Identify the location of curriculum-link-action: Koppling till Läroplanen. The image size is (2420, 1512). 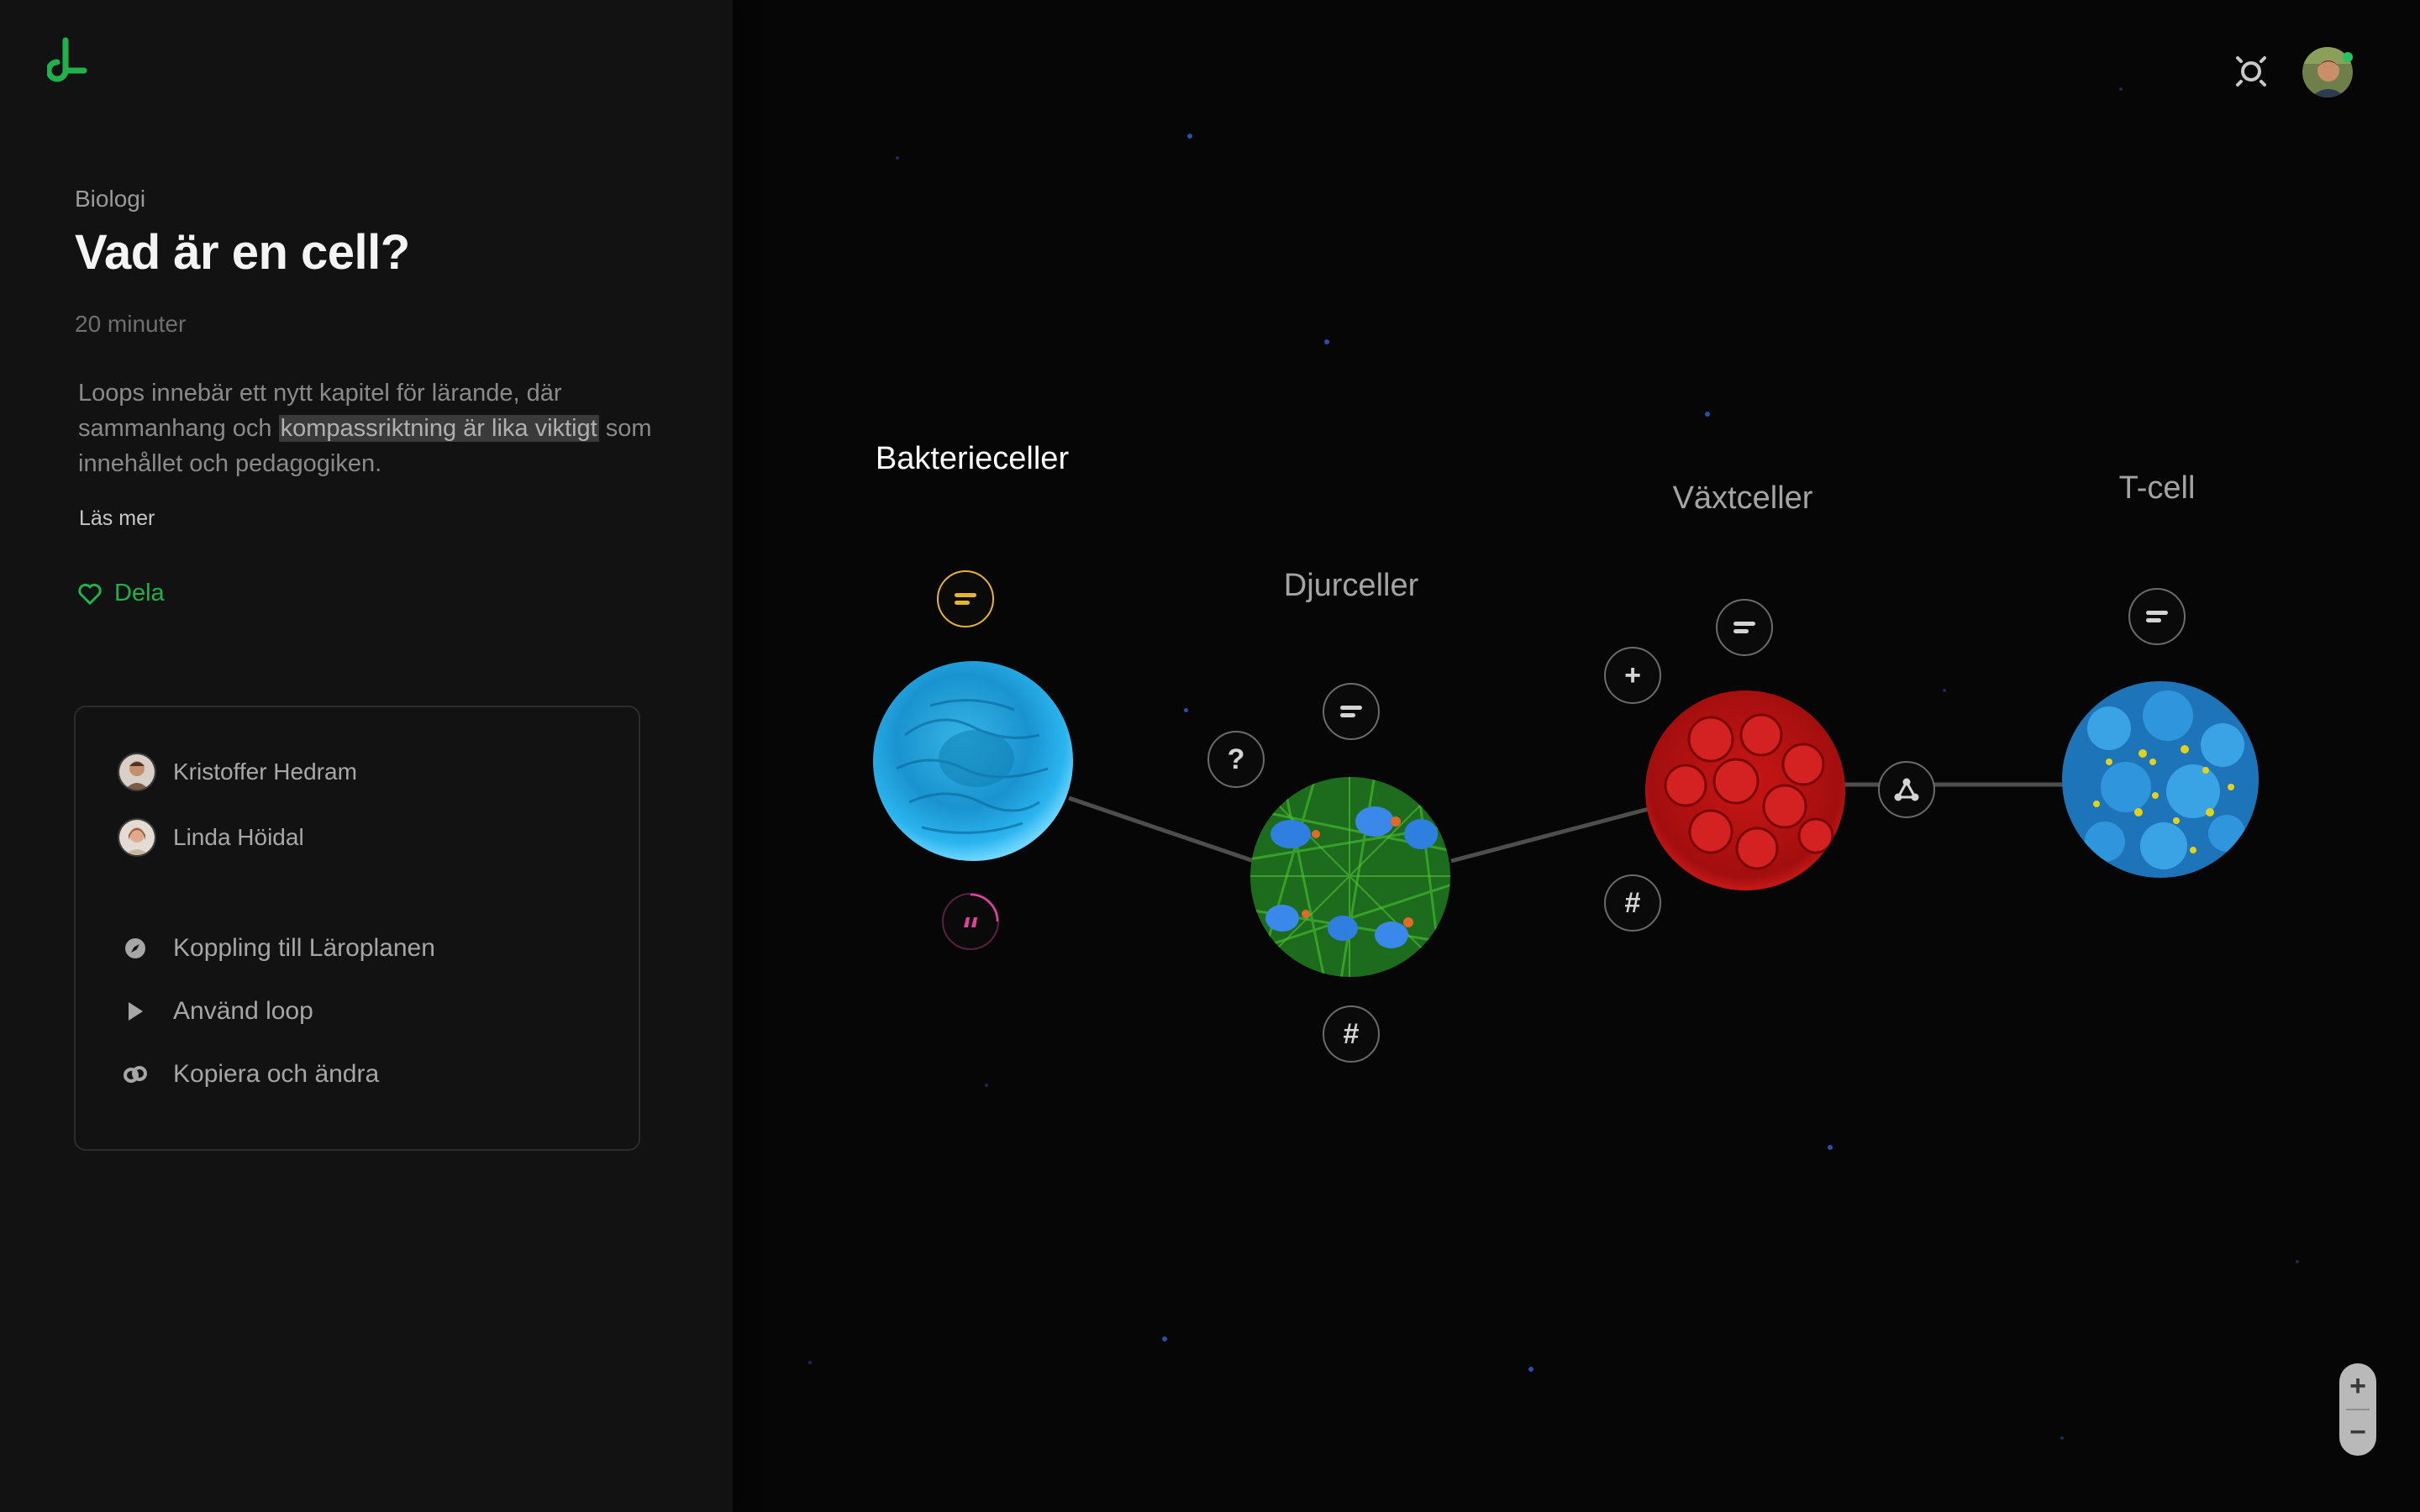
(279, 948).